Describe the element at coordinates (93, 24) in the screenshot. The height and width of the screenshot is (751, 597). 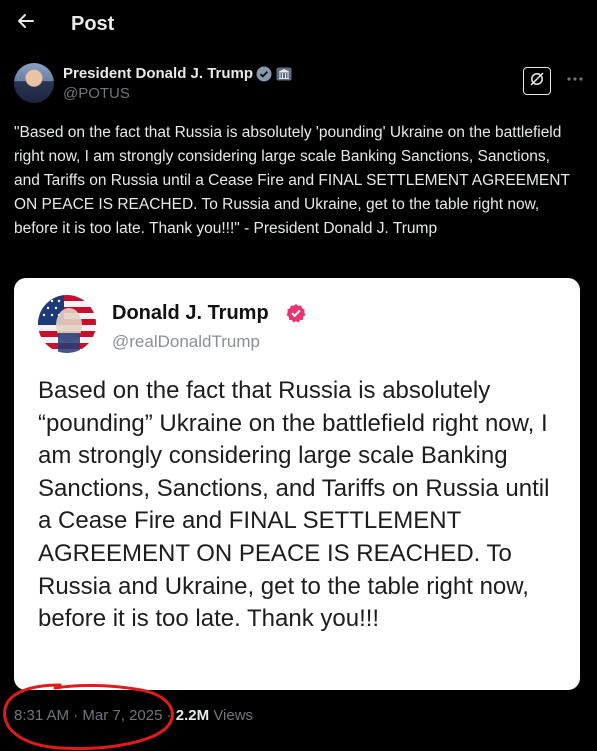
I see `page-title: Post` at that location.